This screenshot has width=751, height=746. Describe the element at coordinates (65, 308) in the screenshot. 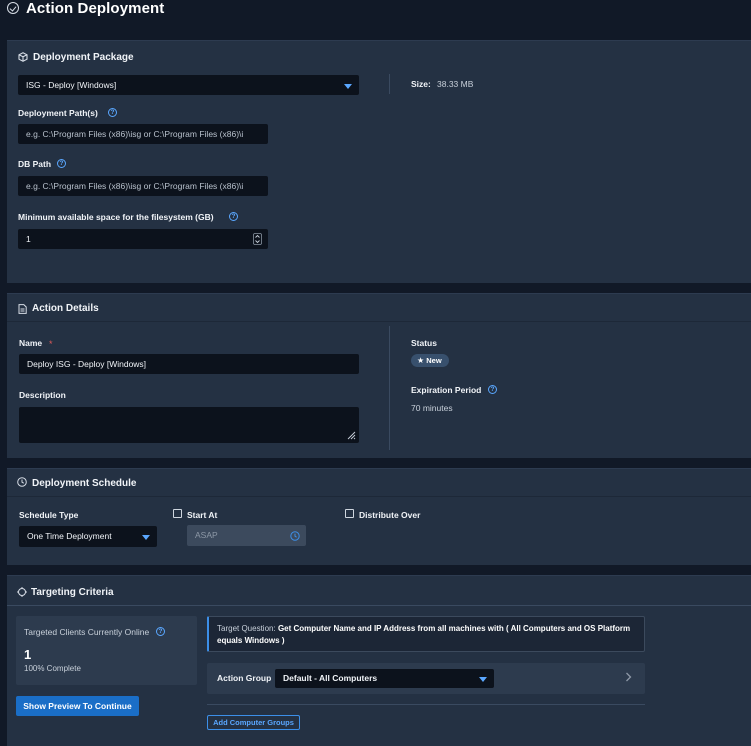

I see `action-details-title: Action Details` at that location.